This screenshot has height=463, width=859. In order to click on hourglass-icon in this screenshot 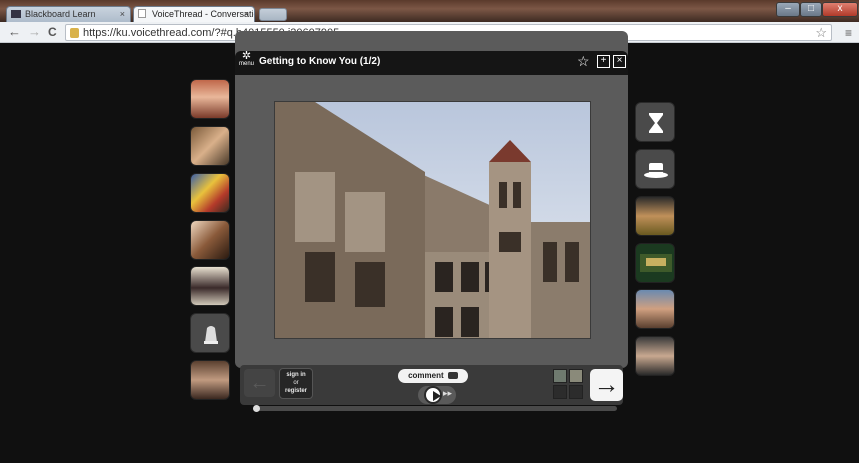, I will do `click(656, 123)`.